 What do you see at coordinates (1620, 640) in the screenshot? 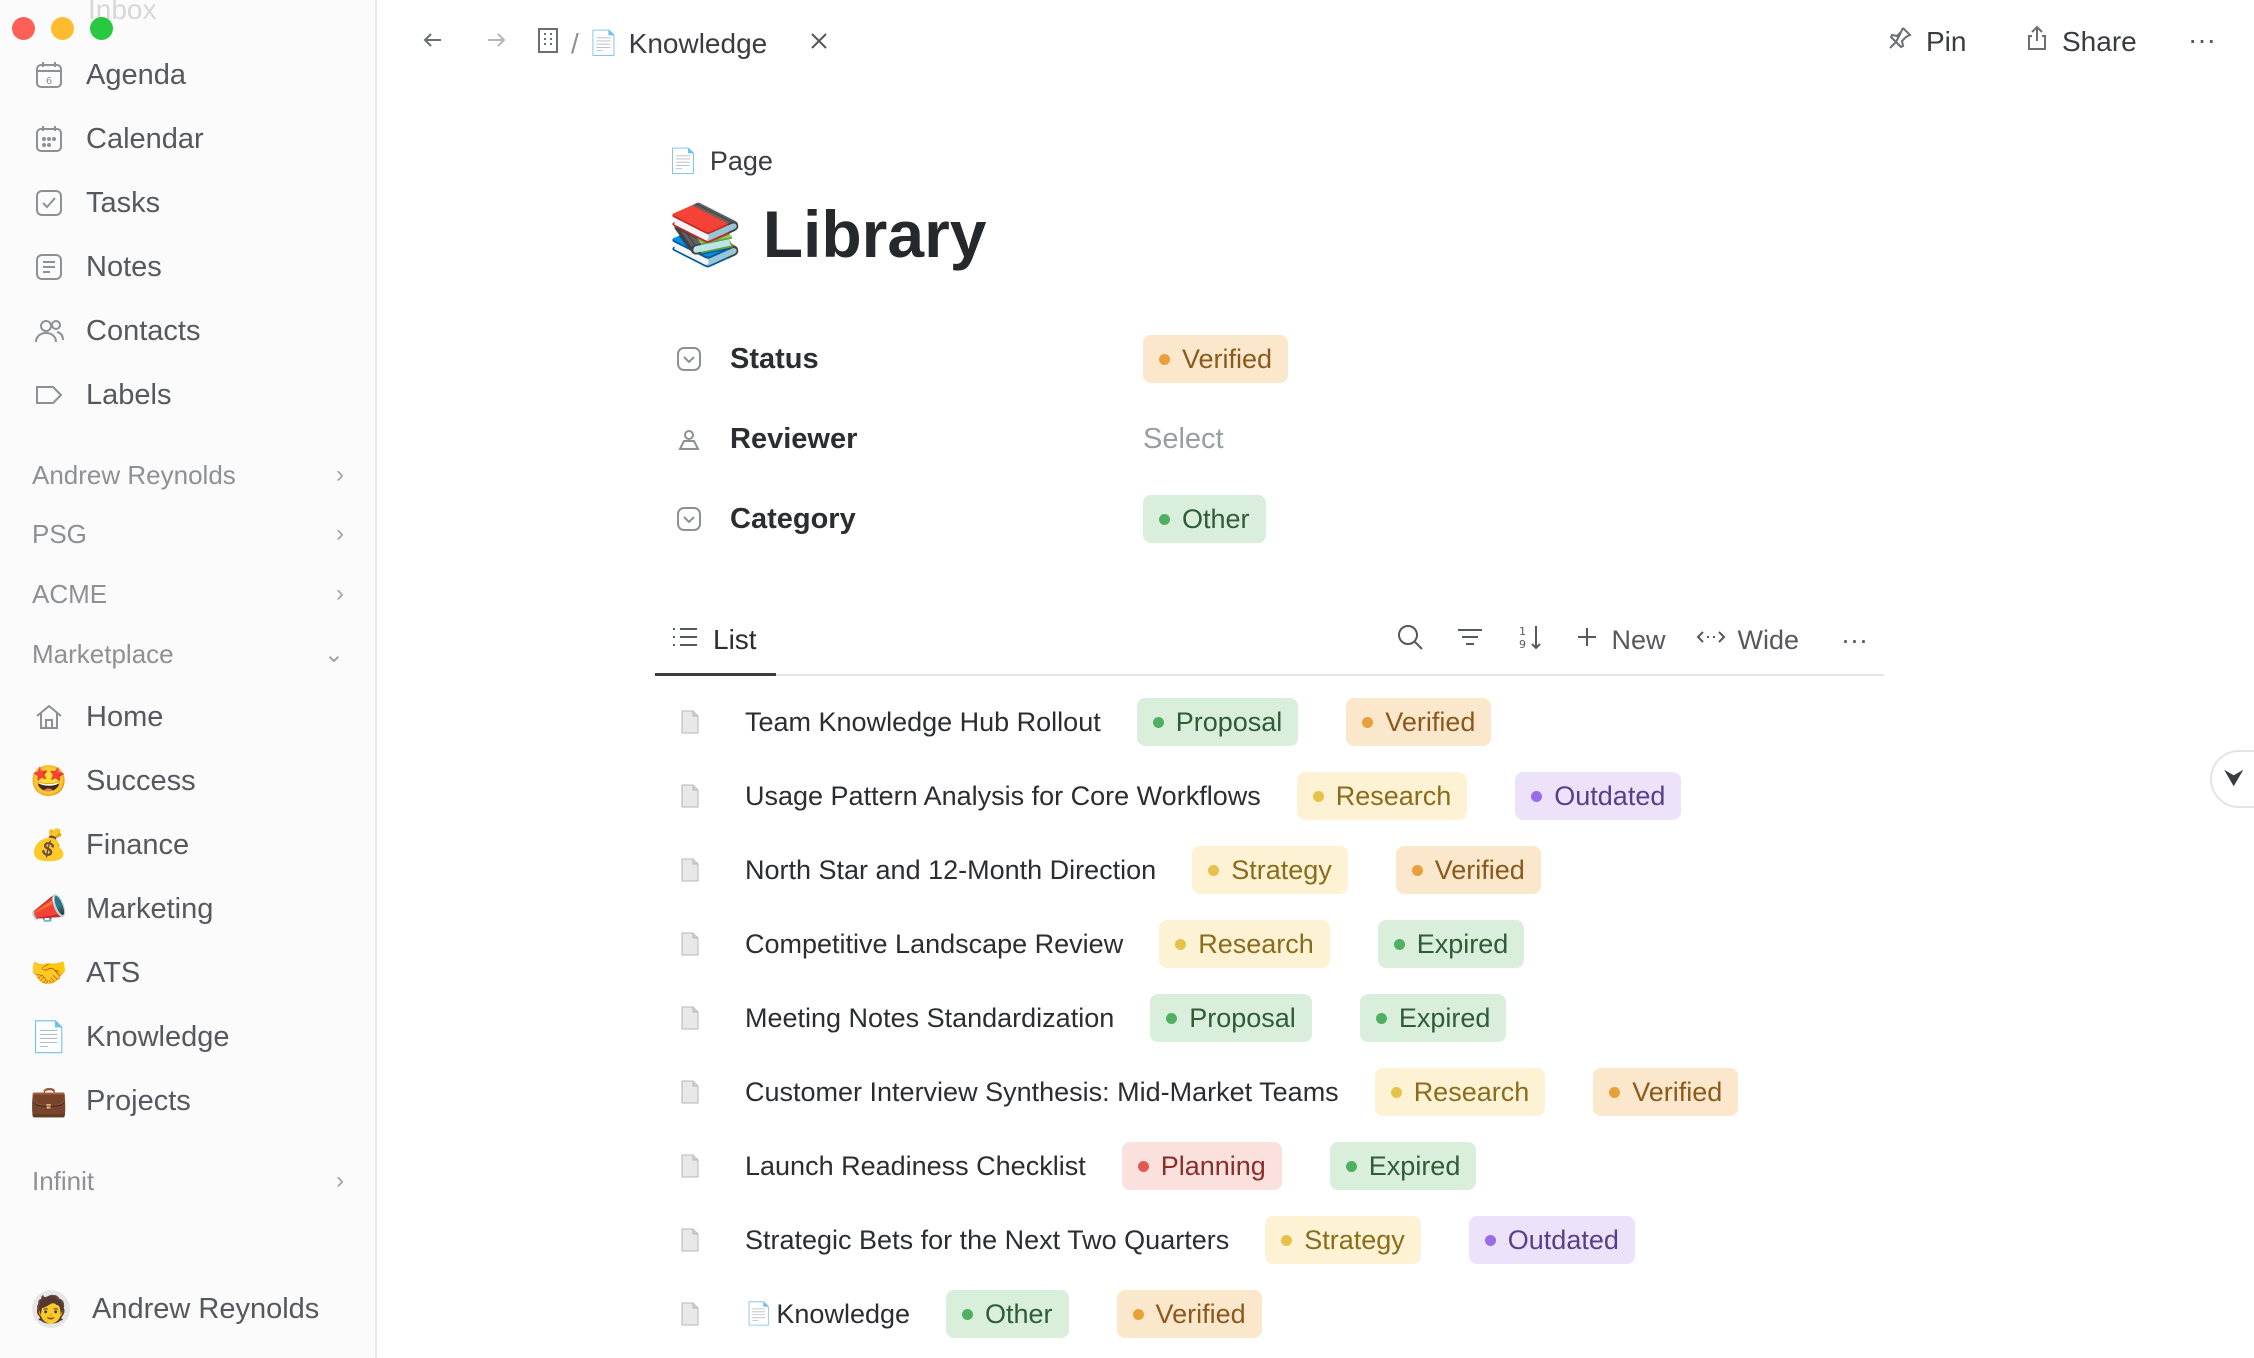
I see `new-button: New` at bounding box center [1620, 640].